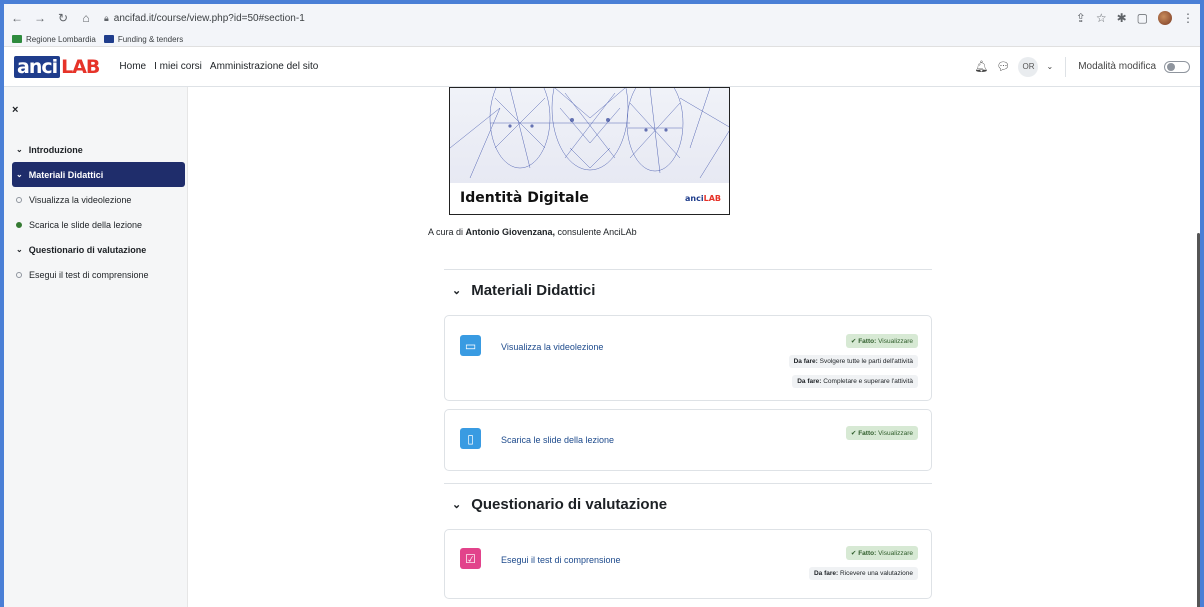 This screenshot has width=1204, height=607. What do you see at coordinates (1165, 18) in the screenshot?
I see `profile-avatar` at bounding box center [1165, 18].